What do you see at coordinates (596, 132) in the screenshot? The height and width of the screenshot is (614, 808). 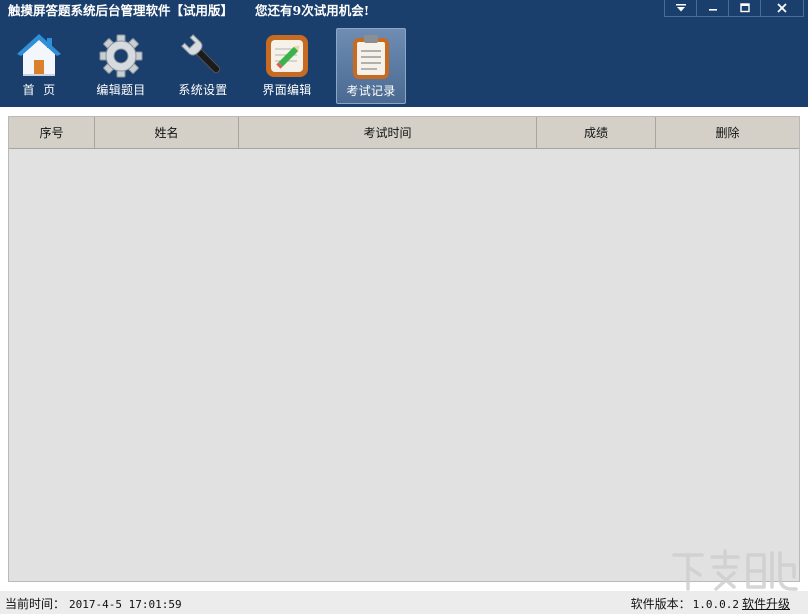 I see `column-header-score: 成绩` at bounding box center [596, 132].